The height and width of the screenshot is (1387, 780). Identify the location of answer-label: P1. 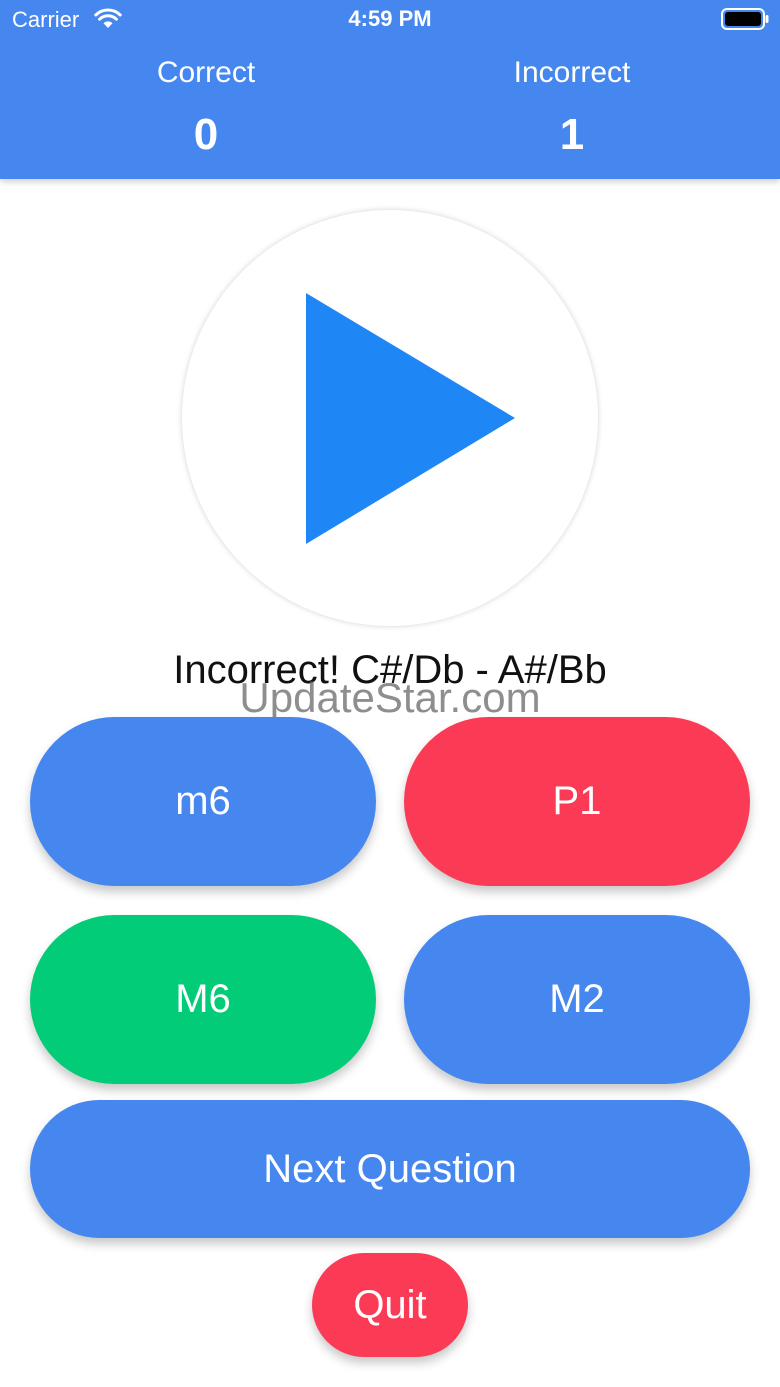
(577, 801).